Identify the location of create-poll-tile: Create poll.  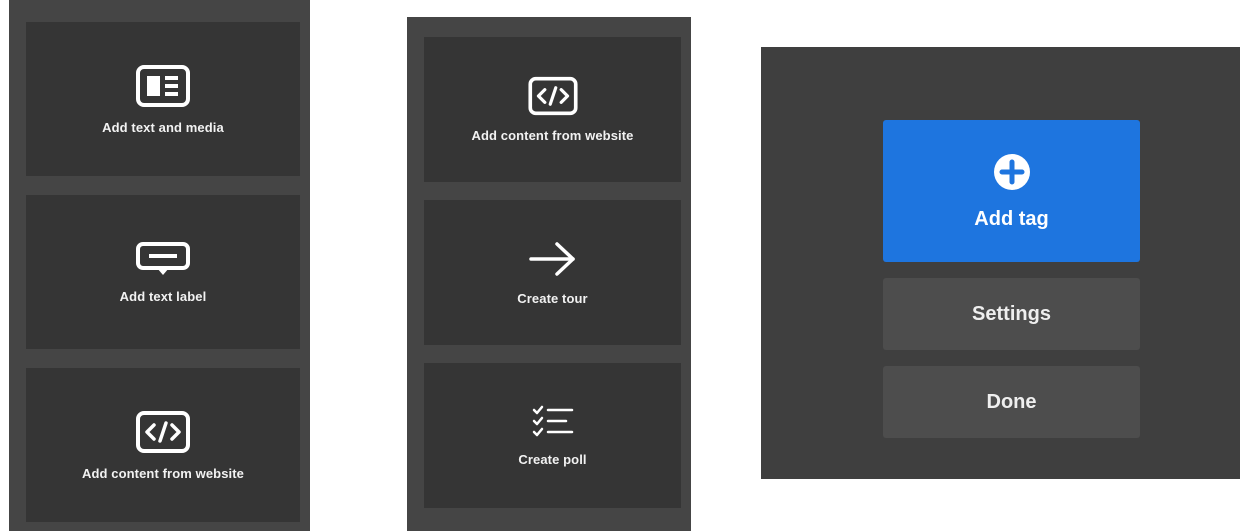
(552, 435).